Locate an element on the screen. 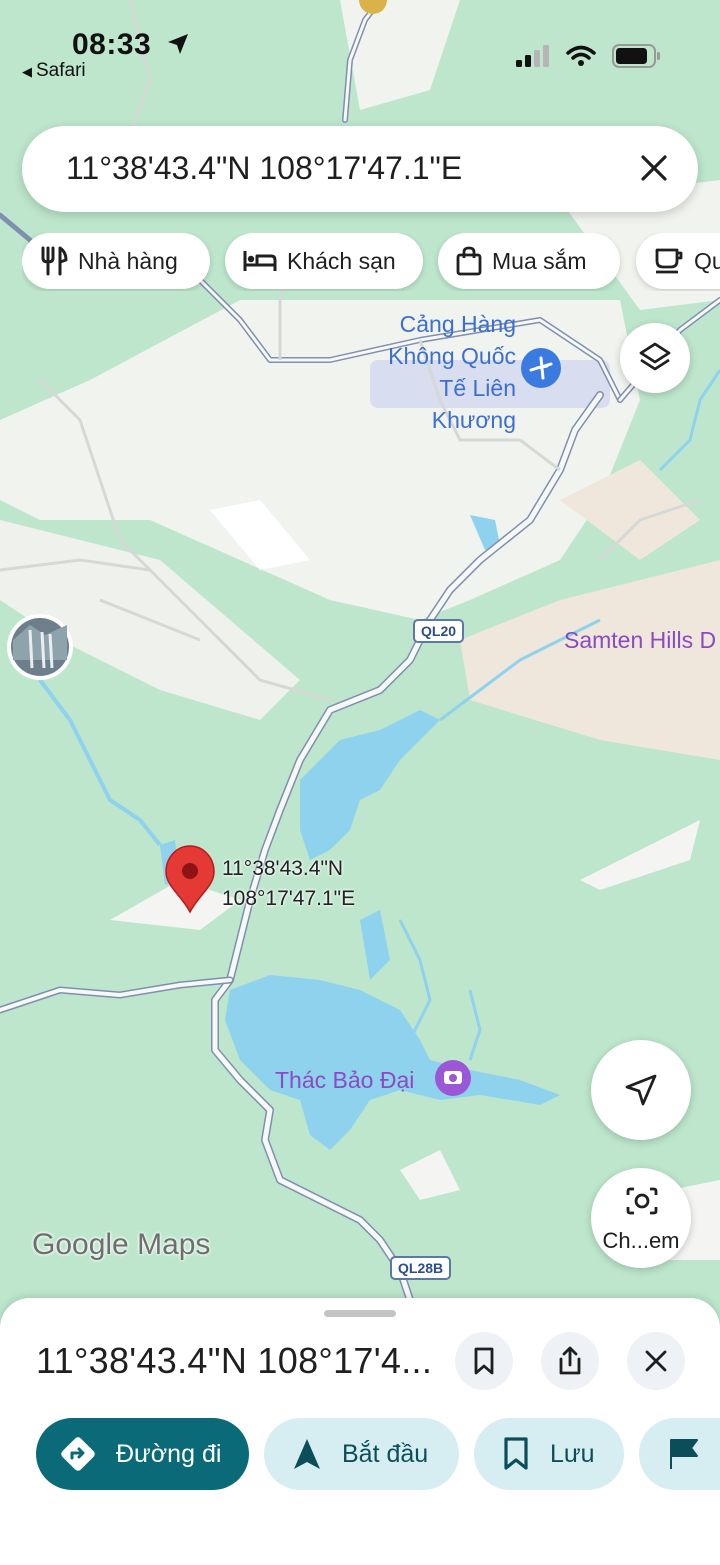 Image resolution: width=720 pixels, height=1565 pixels. navigation-arrow-icon is located at coordinates (641, 1090).